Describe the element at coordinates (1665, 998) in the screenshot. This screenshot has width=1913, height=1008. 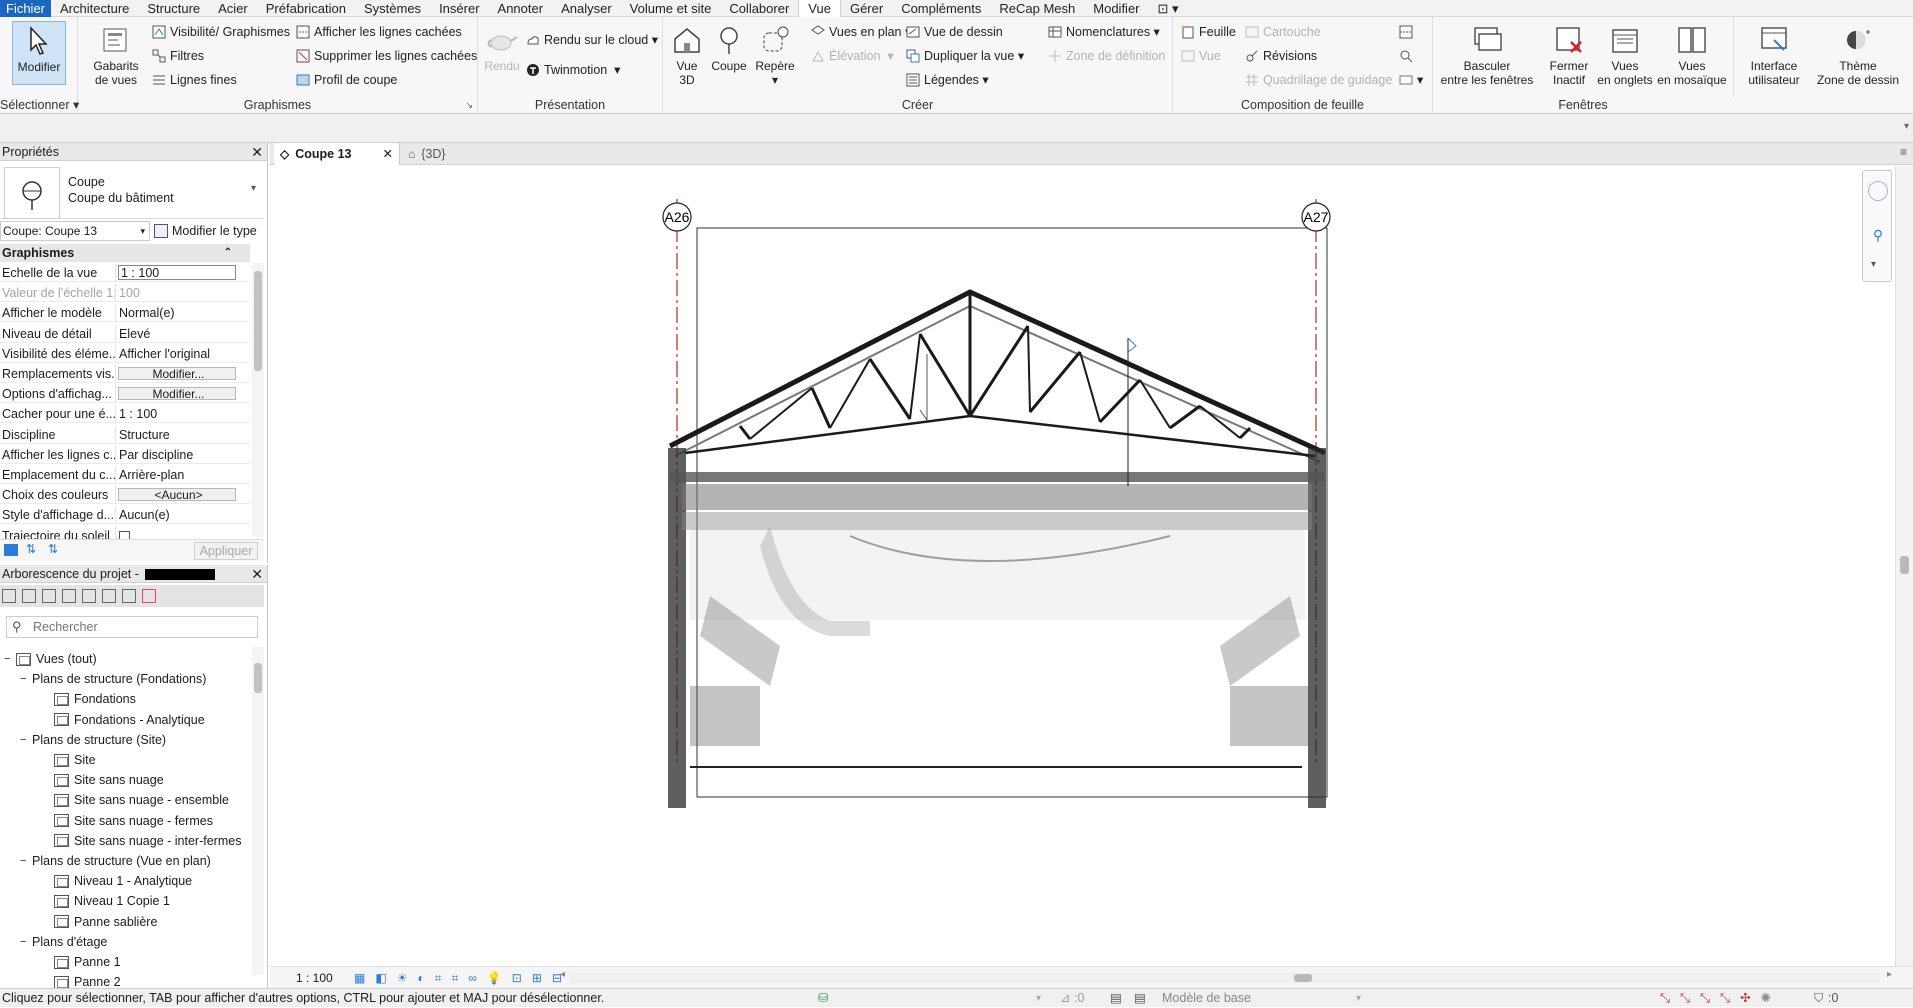
I see `select-links-icon: ⤡` at that location.